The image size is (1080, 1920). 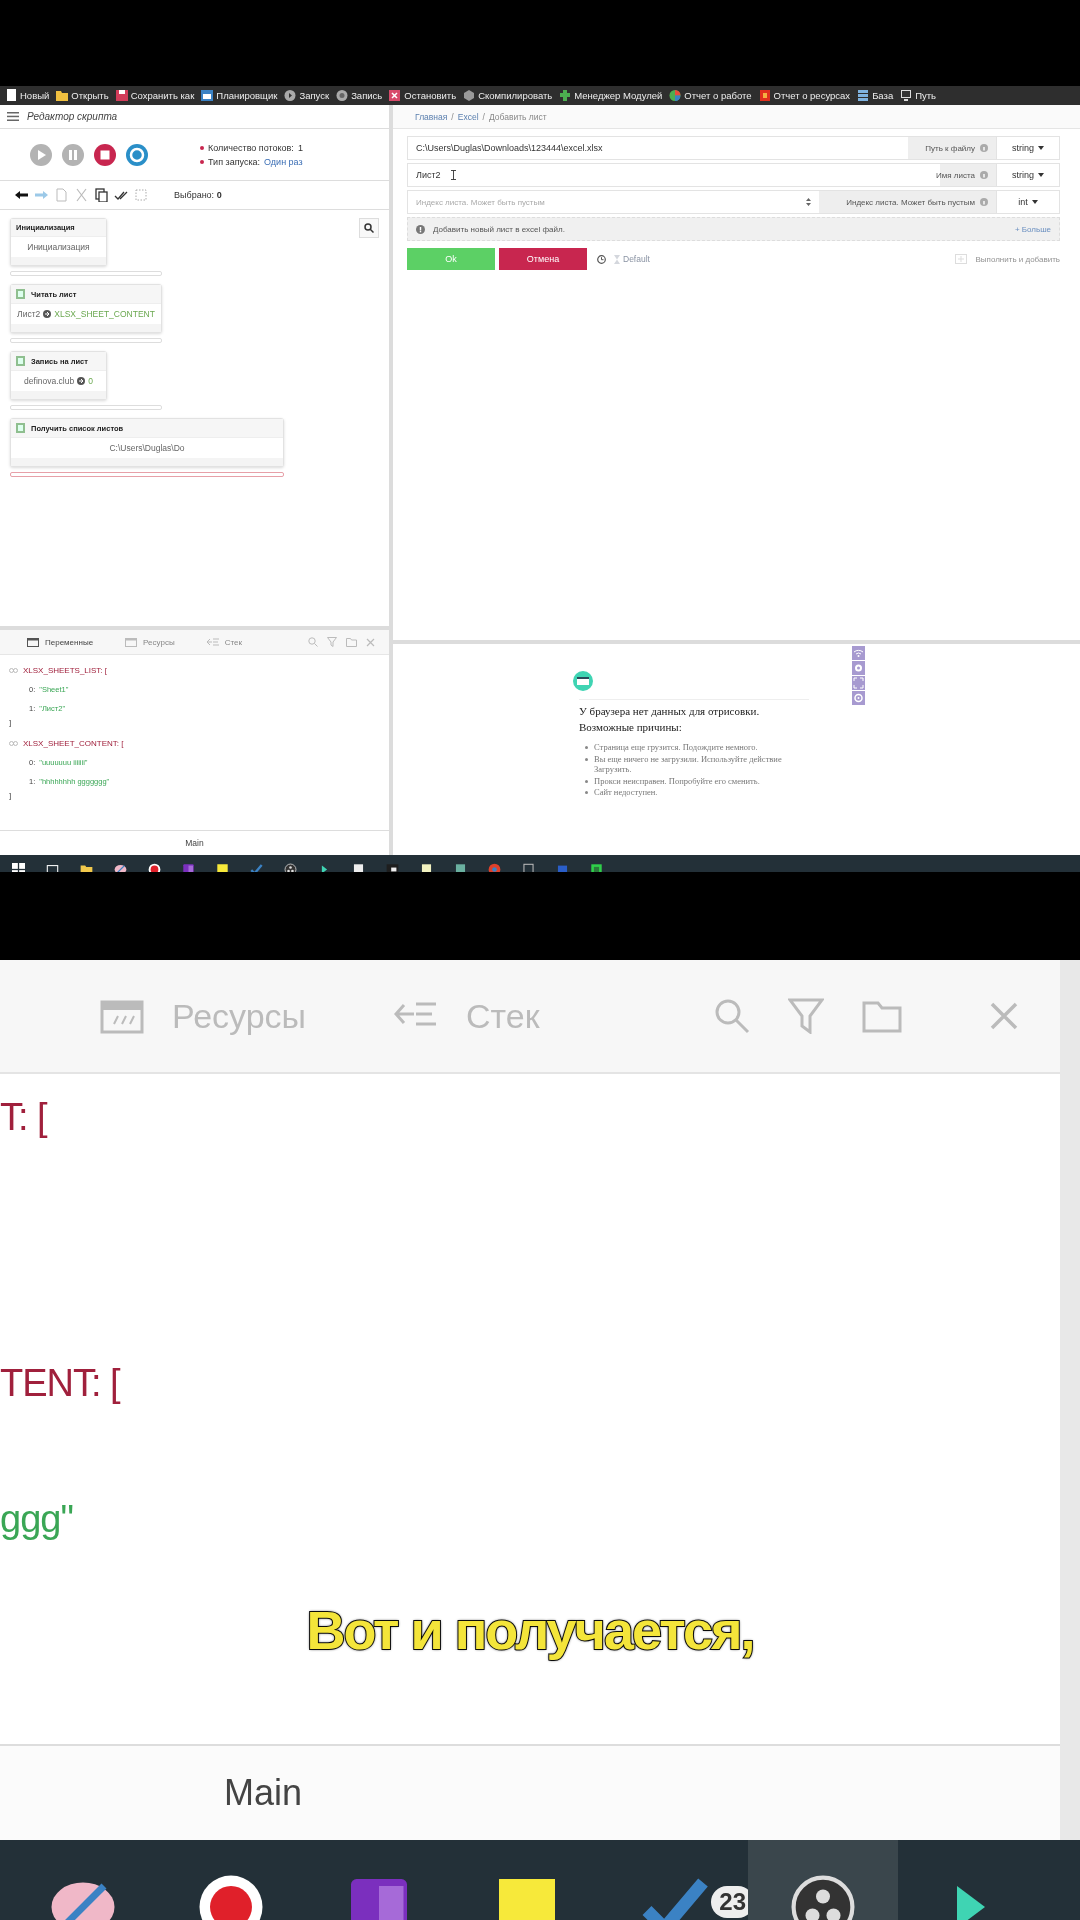 What do you see at coordinates (101, 195) in the screenshot?
I see `paste-icon` at bounding box center [101, 195].